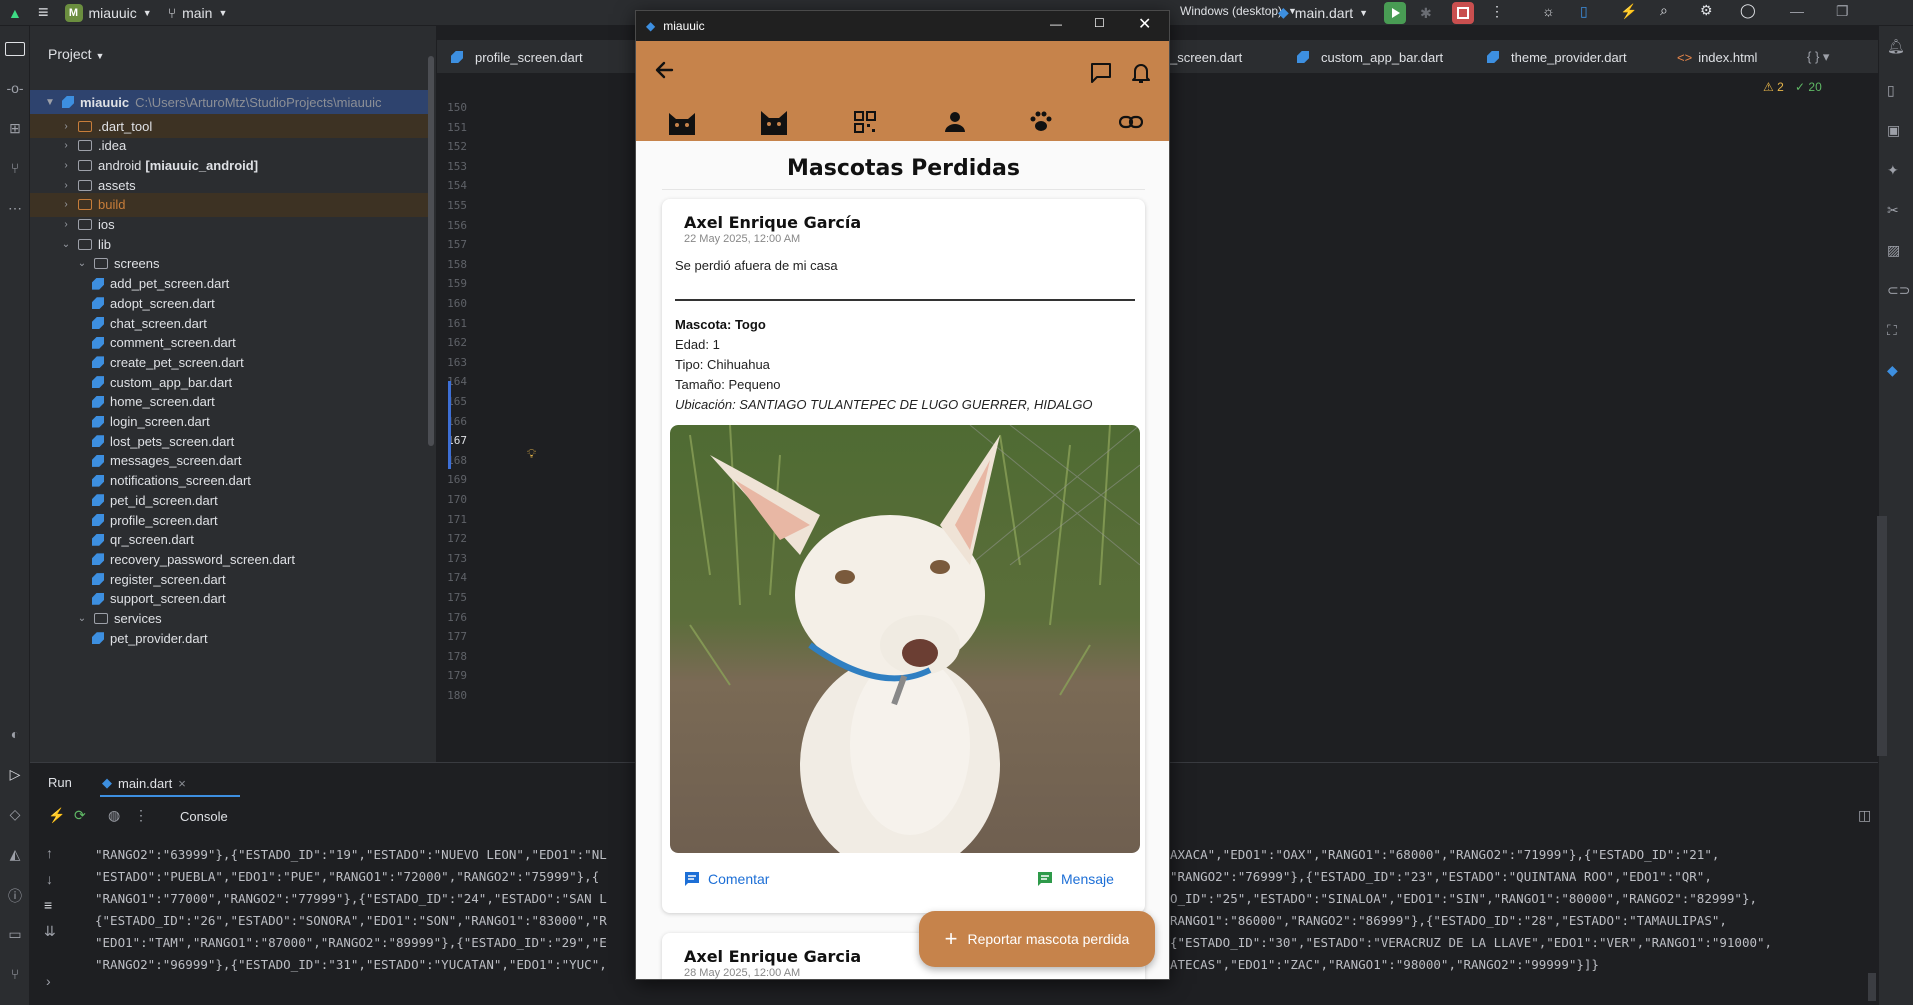 The image size is (1913, 1005). What do you see at coordinates (15, 856) in the screenshot?
I see `cat-icon: ◭` at bounding box center [15, 856].